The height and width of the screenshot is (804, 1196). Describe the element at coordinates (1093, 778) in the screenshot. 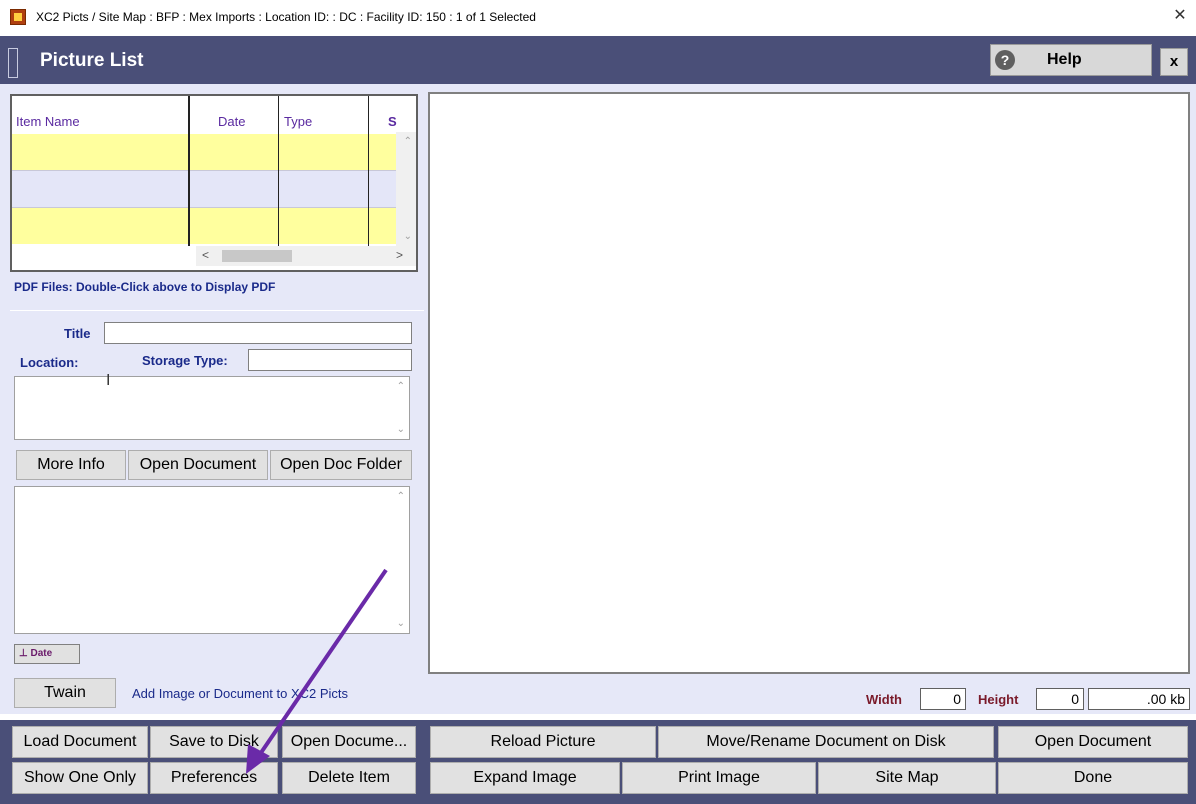

I see `done-button: Done` at that location.